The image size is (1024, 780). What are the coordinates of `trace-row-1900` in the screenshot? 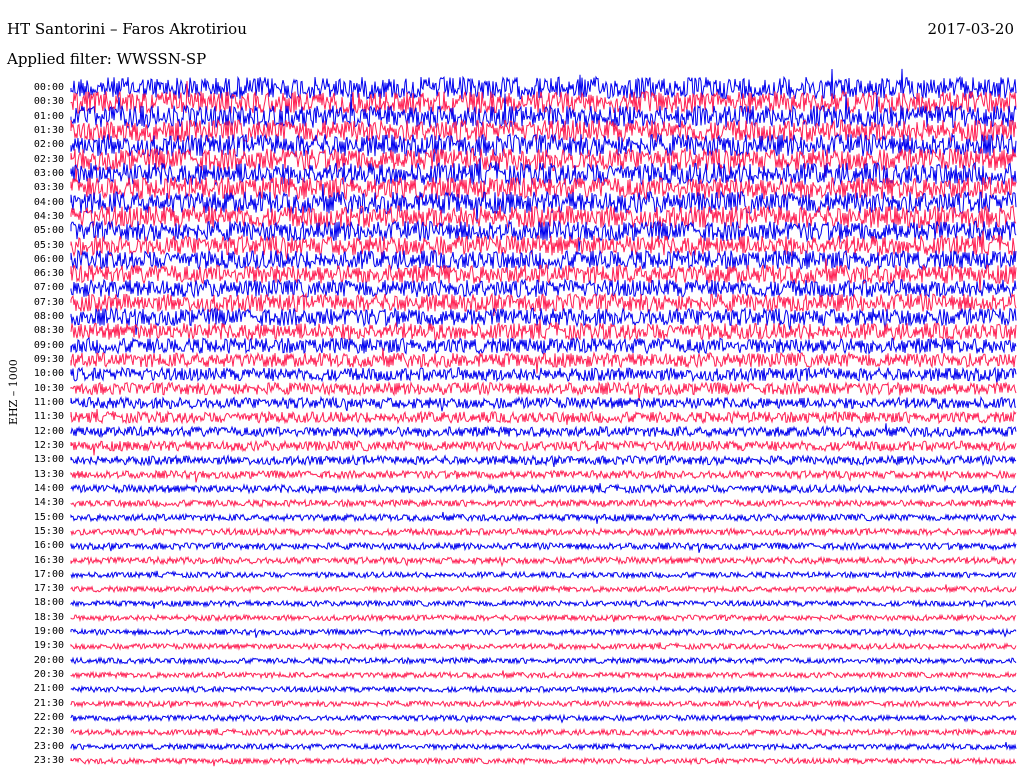 It's located at (543, 632).